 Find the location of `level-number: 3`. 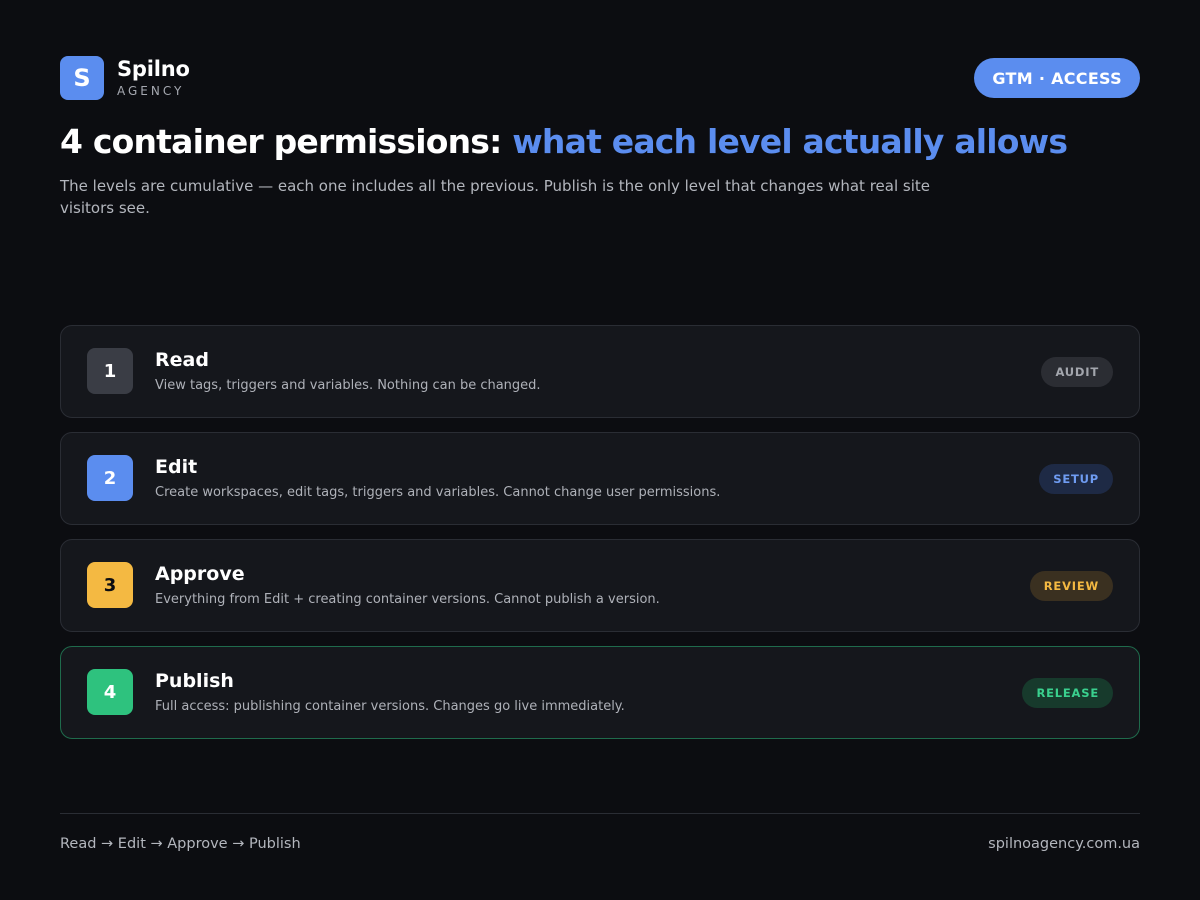

level-number: 3 is located at coordinates (110, 585).